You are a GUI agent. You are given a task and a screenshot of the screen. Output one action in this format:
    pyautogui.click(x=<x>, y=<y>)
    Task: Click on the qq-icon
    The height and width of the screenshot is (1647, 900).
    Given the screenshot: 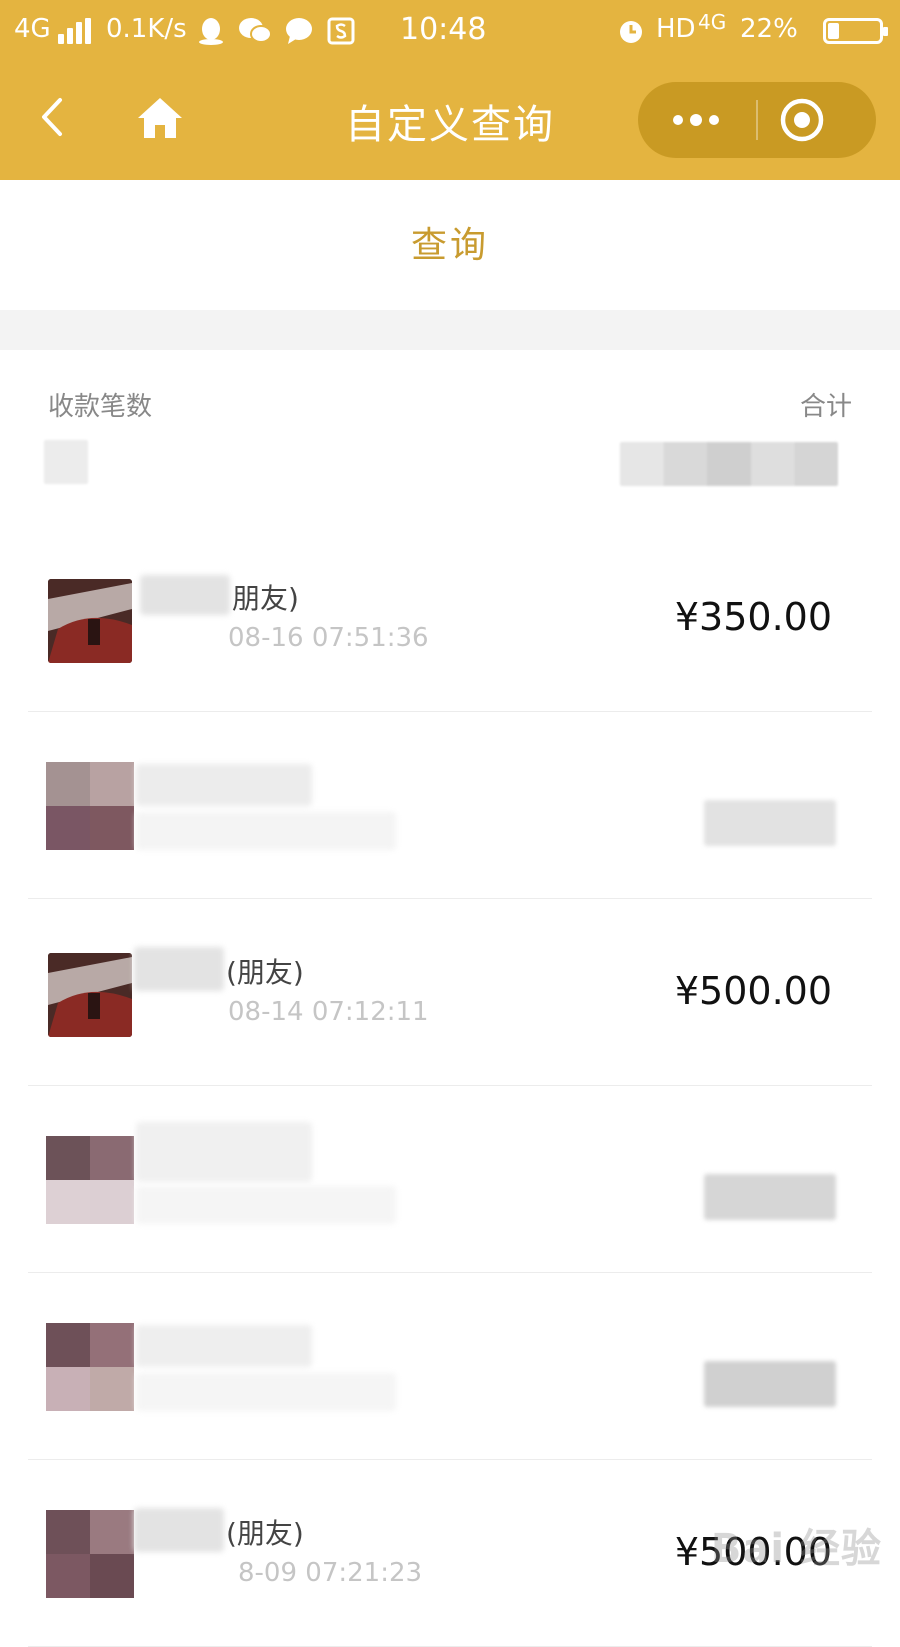 What is the action you would take?
    pyautogui.click(x=211, y=31)
    